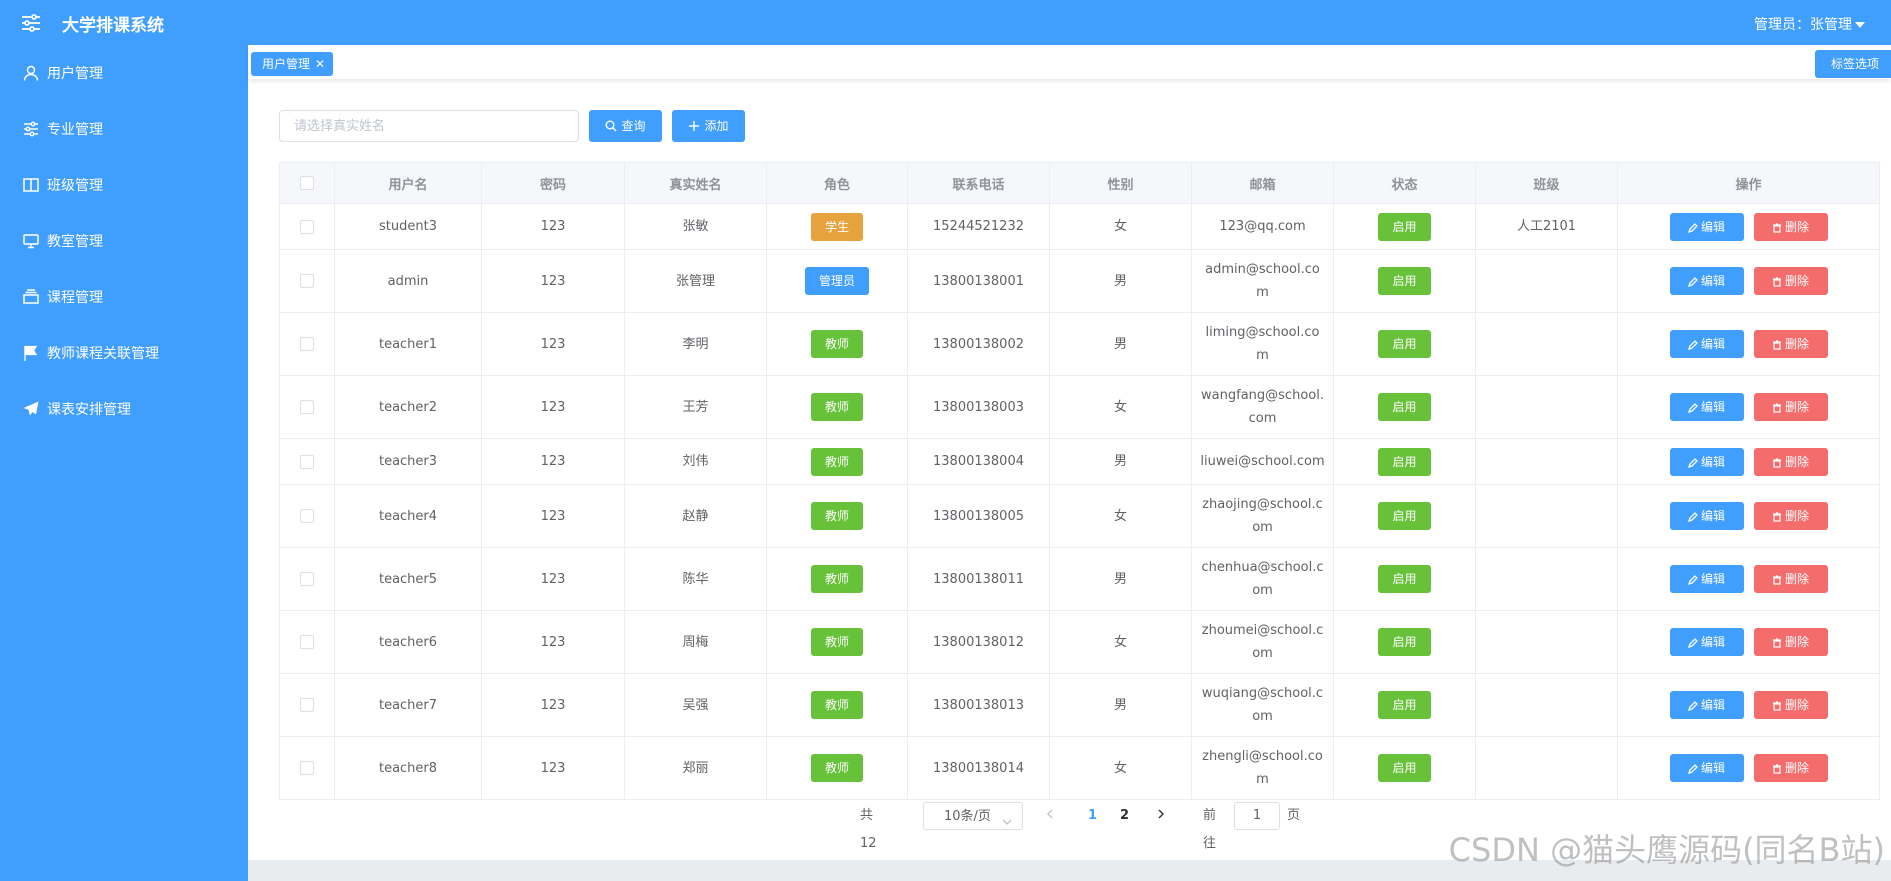 This screenshot has width=1891, height=881. What do you see at coordinates (1124, 816) in the screenshot?
I see `page-number-2: 2` at bounding box center [1124, 816].